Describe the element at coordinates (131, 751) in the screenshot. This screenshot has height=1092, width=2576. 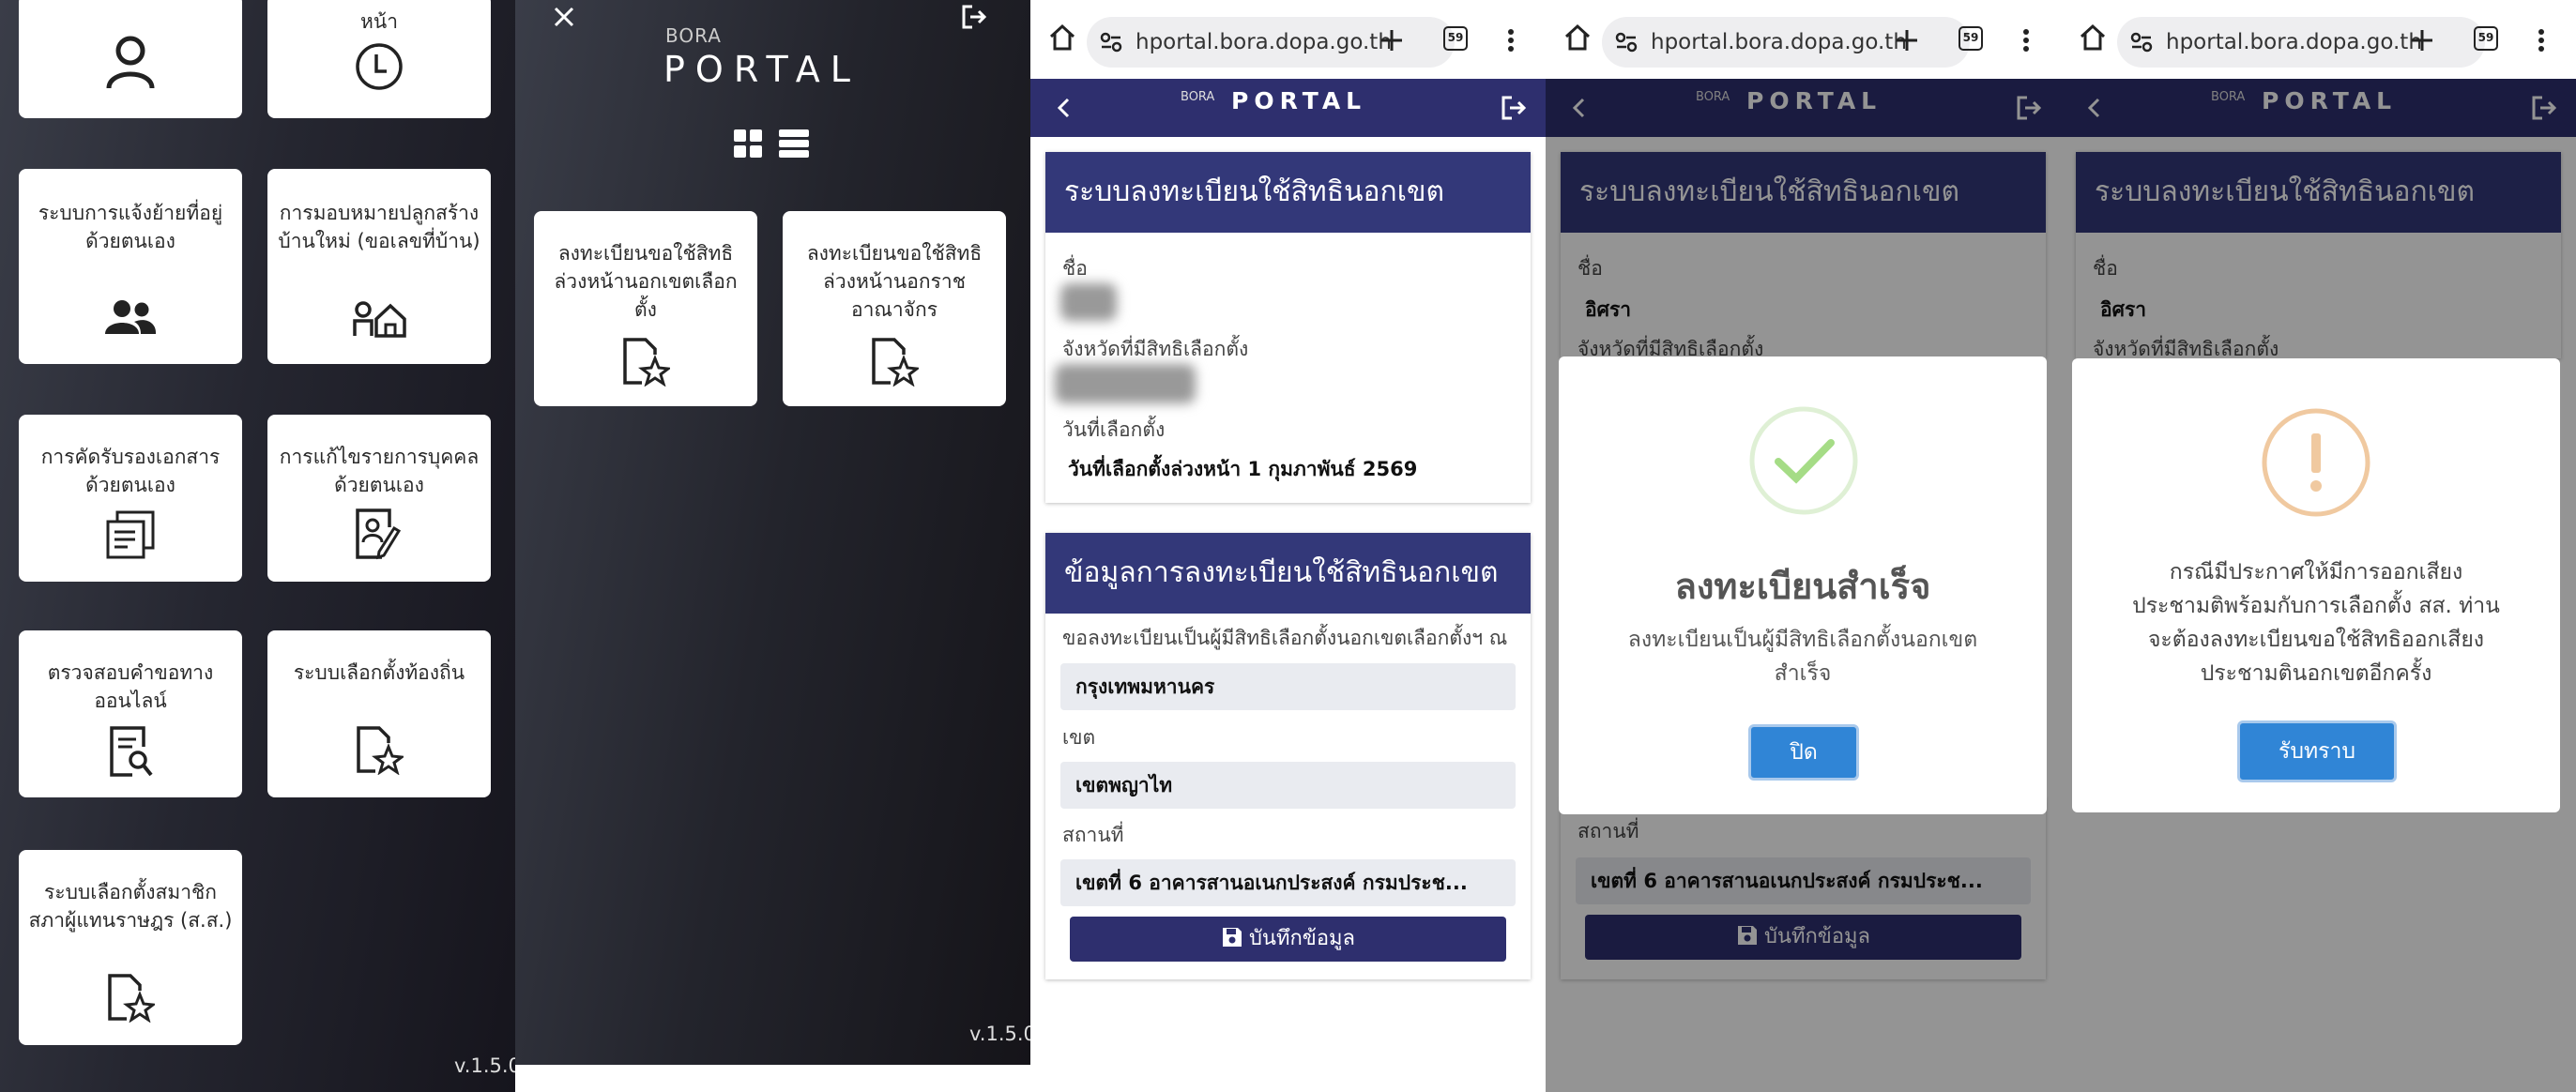
I see `document-search-icon` at that location.